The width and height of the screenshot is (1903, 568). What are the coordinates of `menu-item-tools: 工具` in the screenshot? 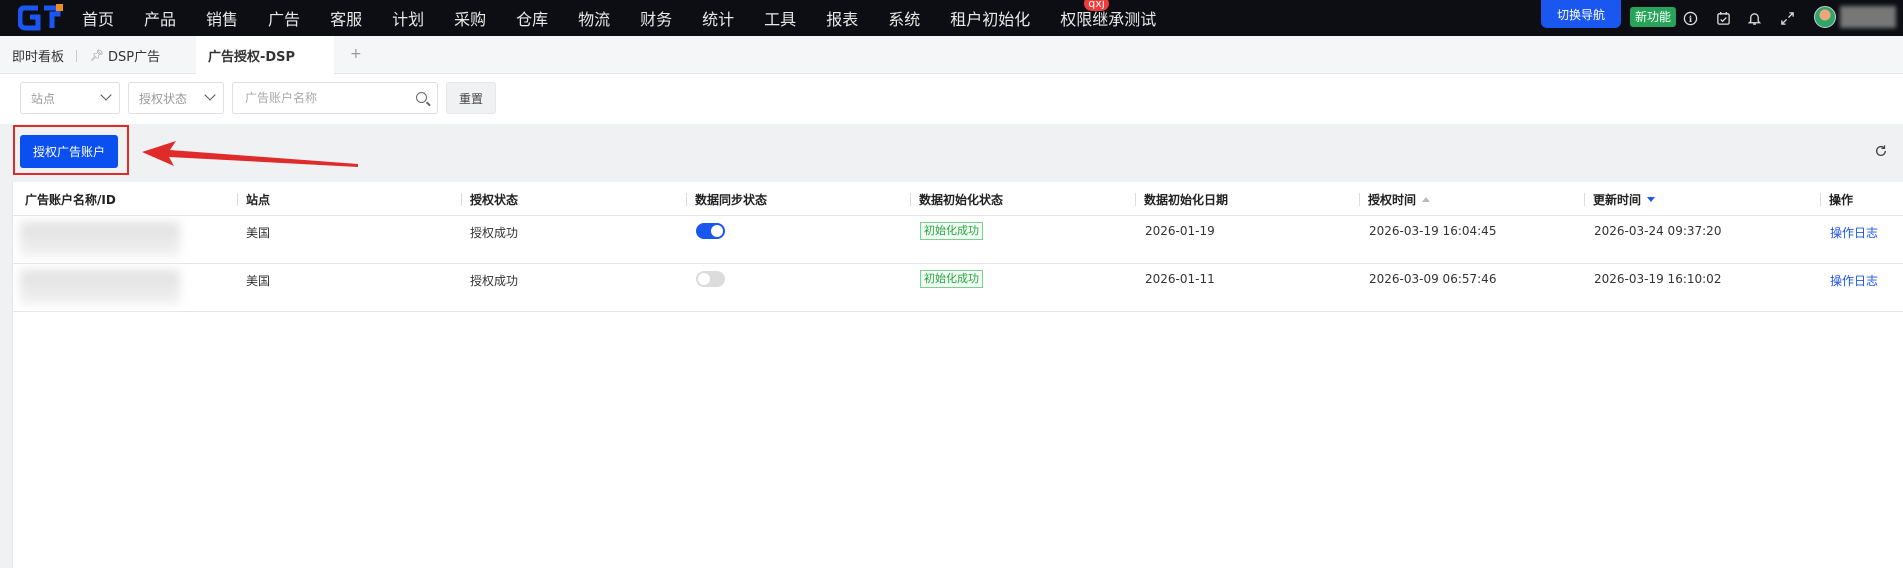 It's located at (780, 18).